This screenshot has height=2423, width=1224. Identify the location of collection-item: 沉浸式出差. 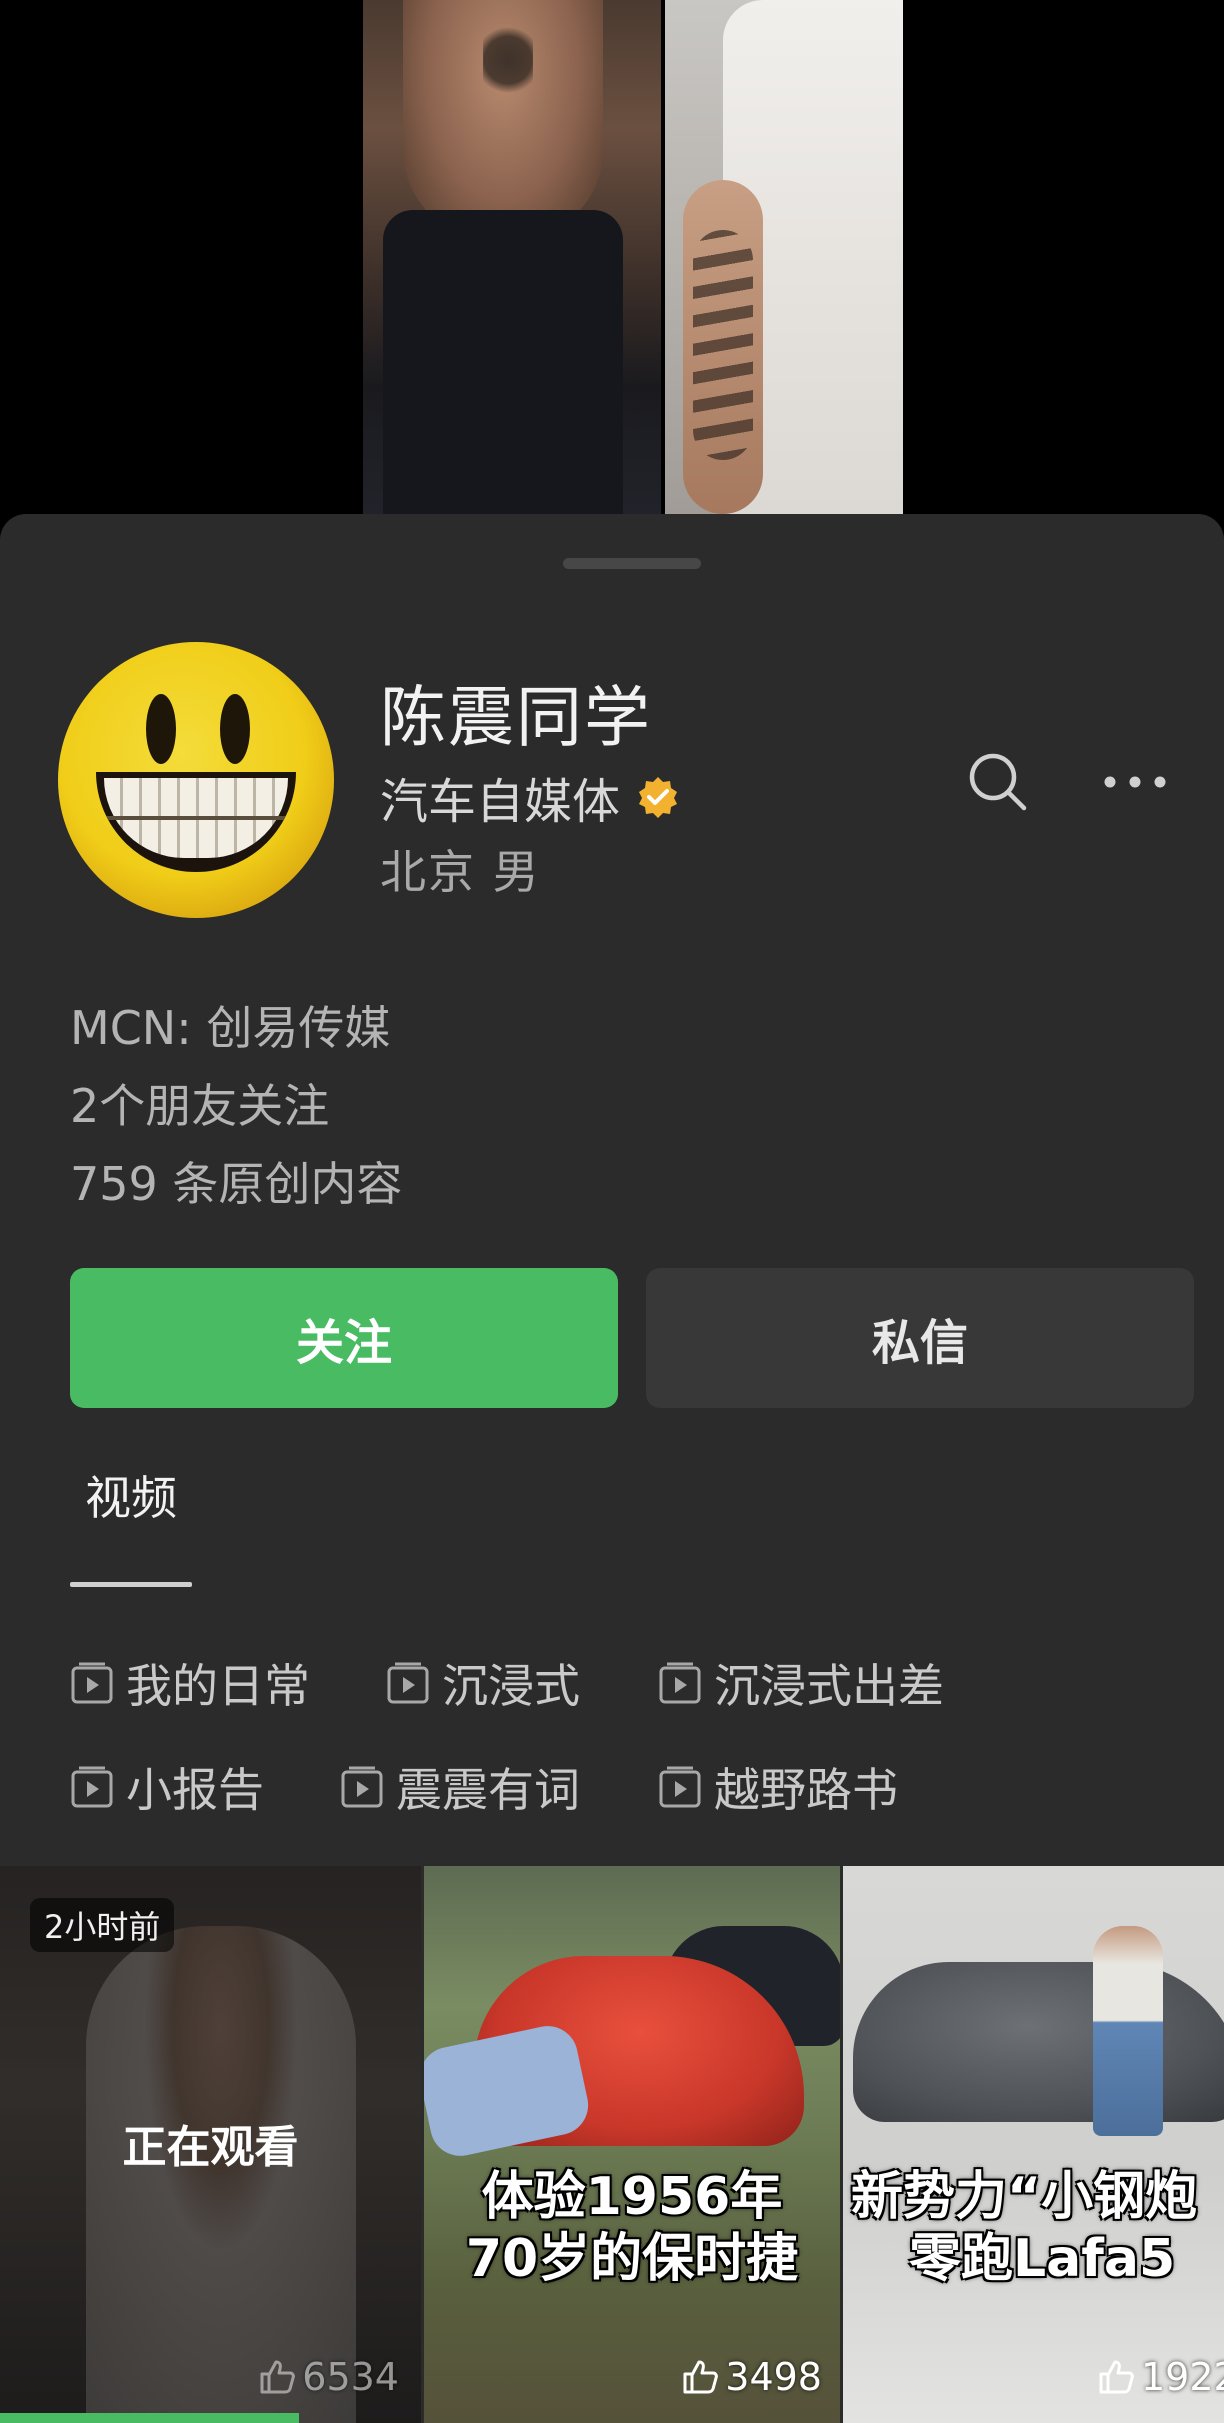
(801, 1683).